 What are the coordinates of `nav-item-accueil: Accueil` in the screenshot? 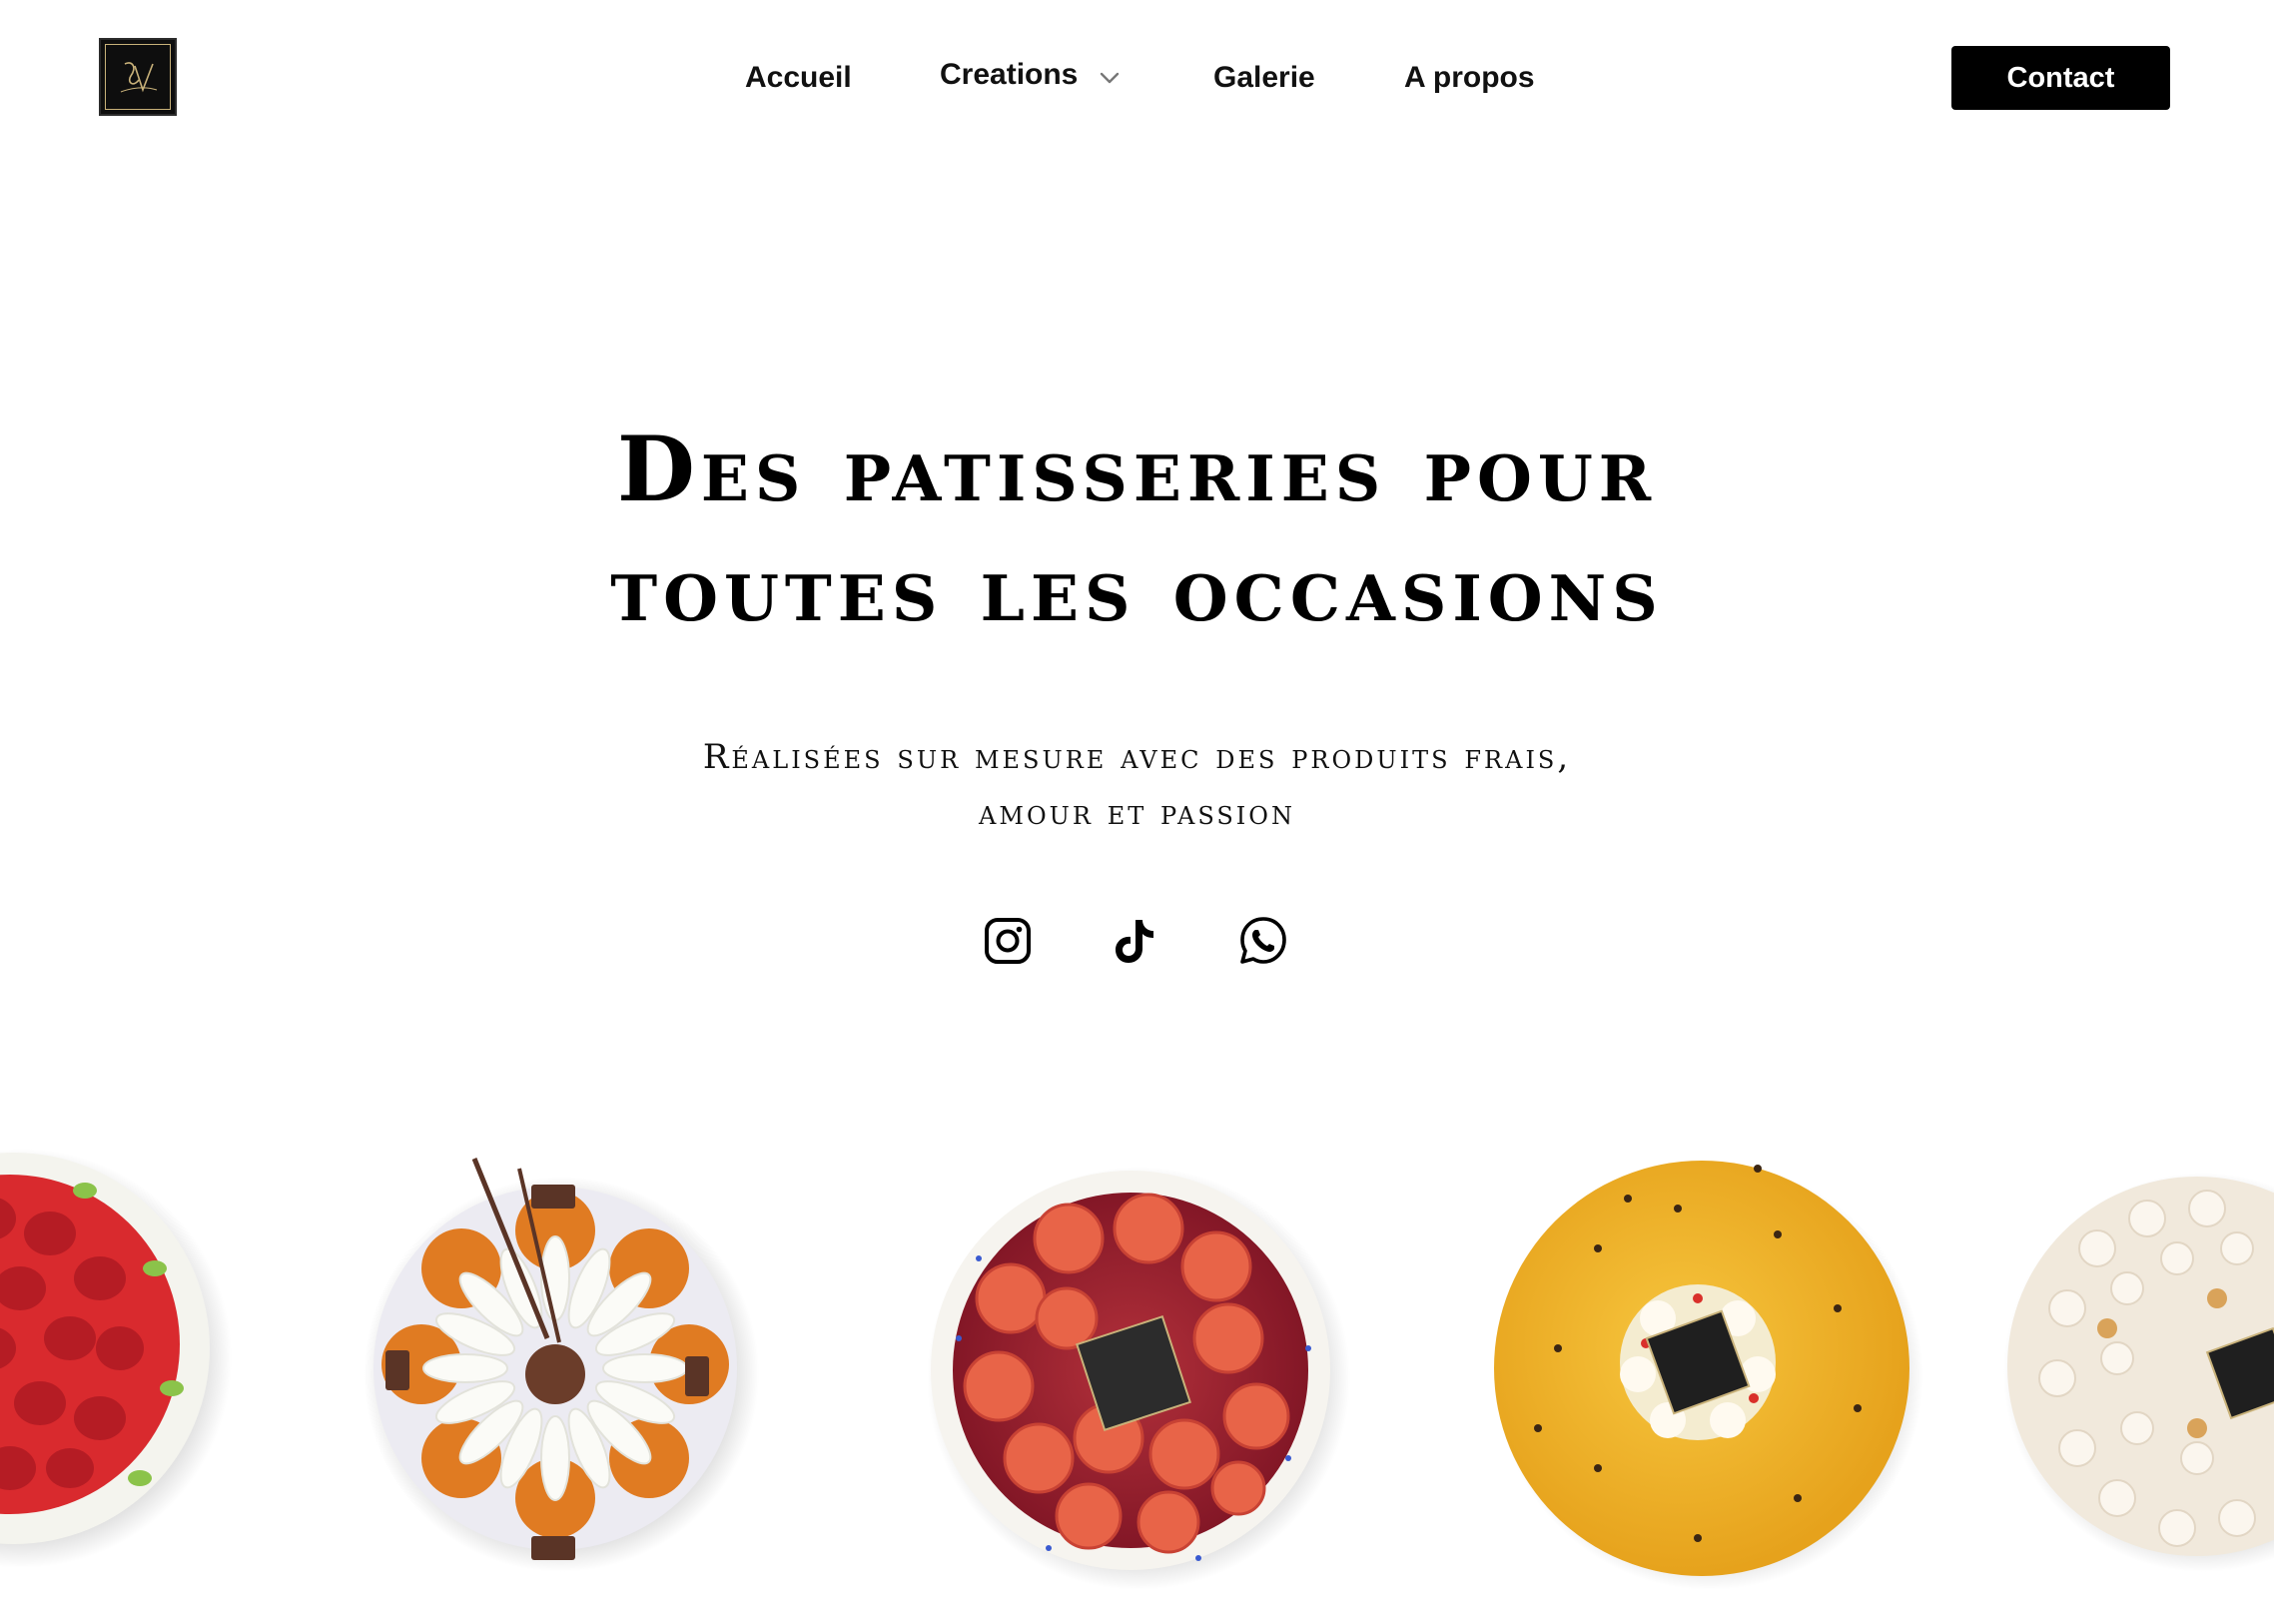 It's located at (798, 78).